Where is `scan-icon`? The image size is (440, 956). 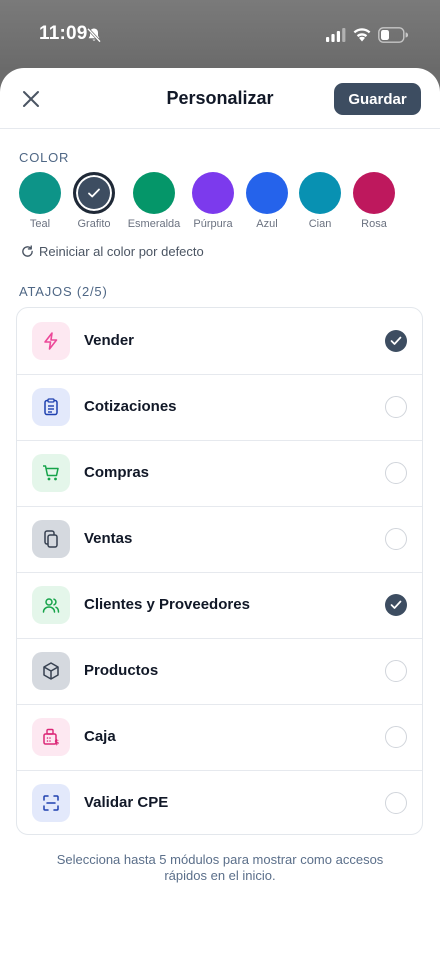 scan-icon is located at coordinates (51, 803).